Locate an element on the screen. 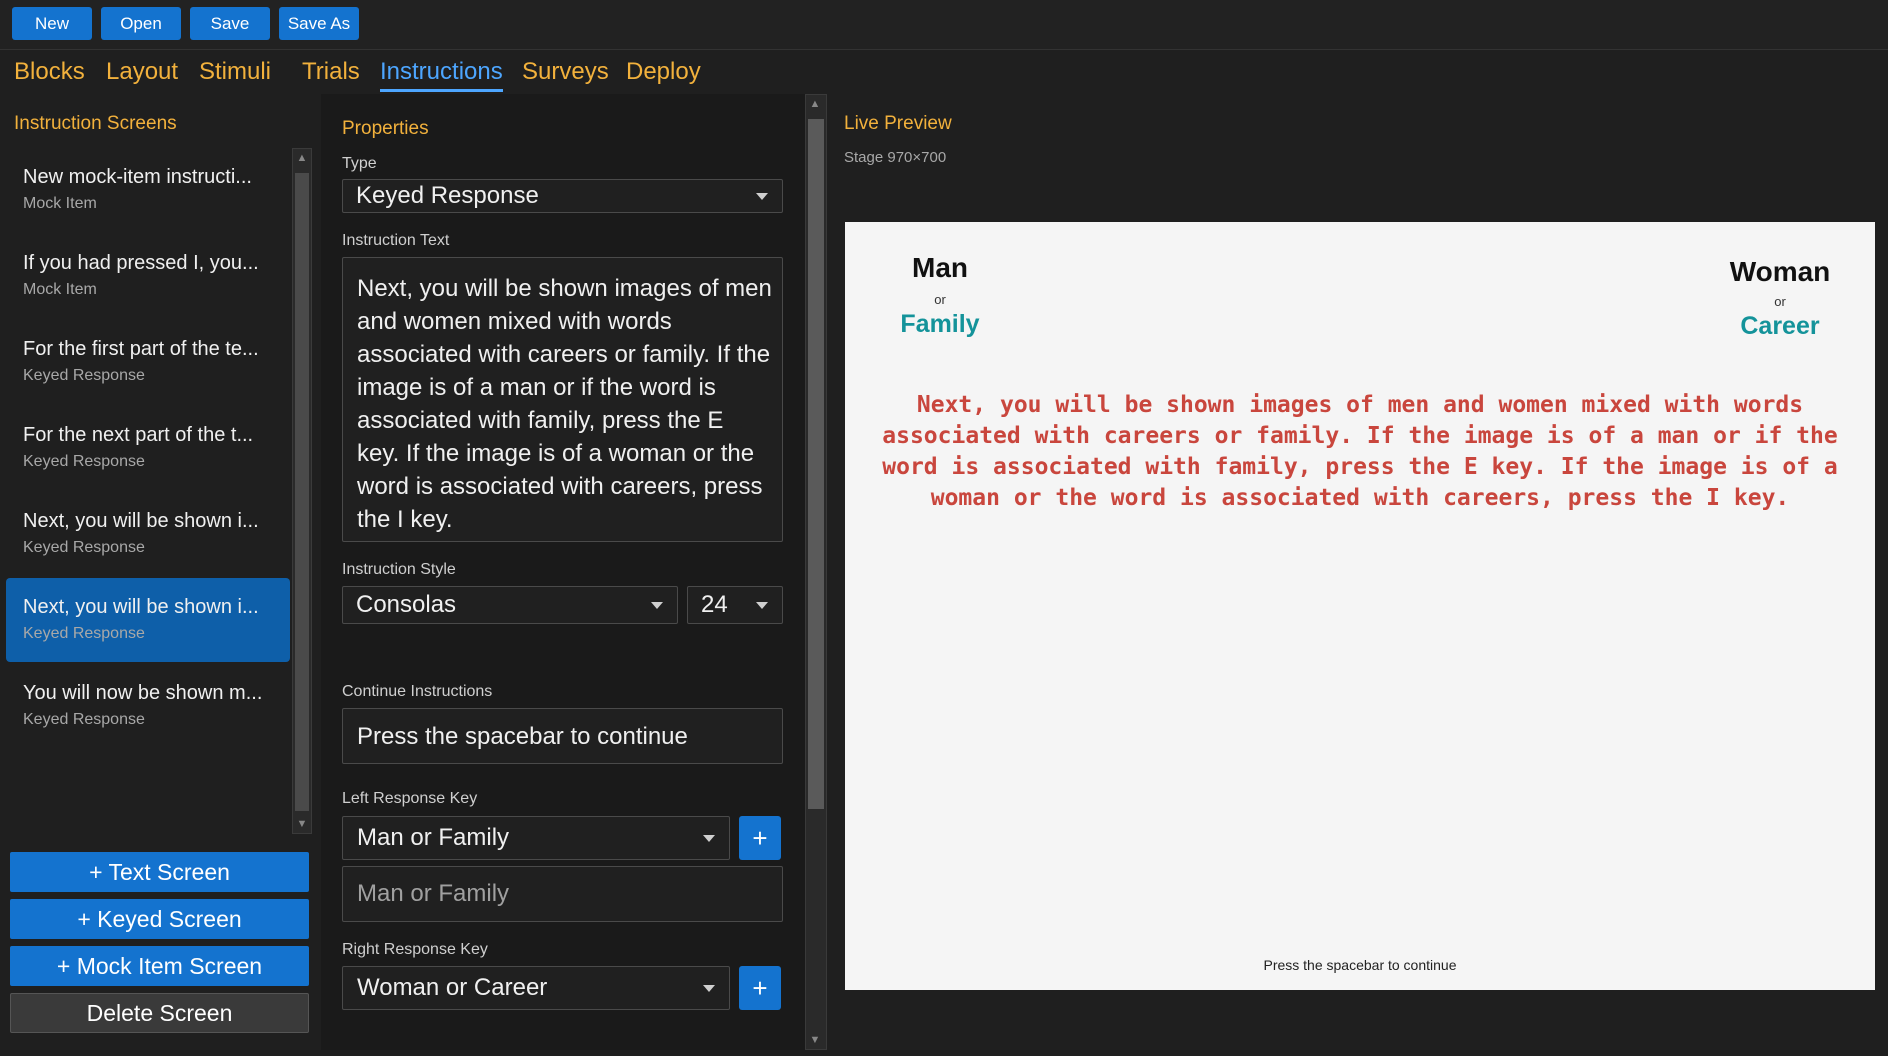 The width and height of the screenshot is (1888, 1056). instruction-style-label: Instruction Style is located at coordinates (399, 569).